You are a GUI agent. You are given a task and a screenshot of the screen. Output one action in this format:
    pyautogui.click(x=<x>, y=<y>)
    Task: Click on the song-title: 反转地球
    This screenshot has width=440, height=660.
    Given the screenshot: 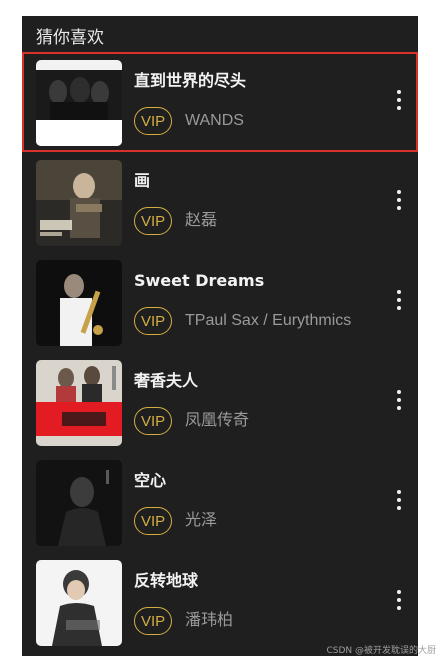 What is the action you would take?
    pyautogui.click(x=166, y=580)
    